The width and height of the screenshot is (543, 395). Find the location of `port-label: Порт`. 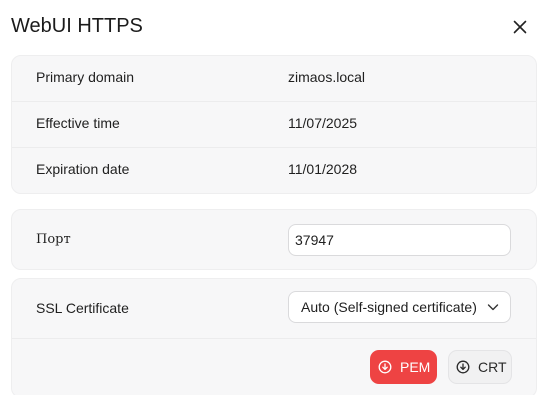

port-label: Порт is located at coordinates (53, 239).